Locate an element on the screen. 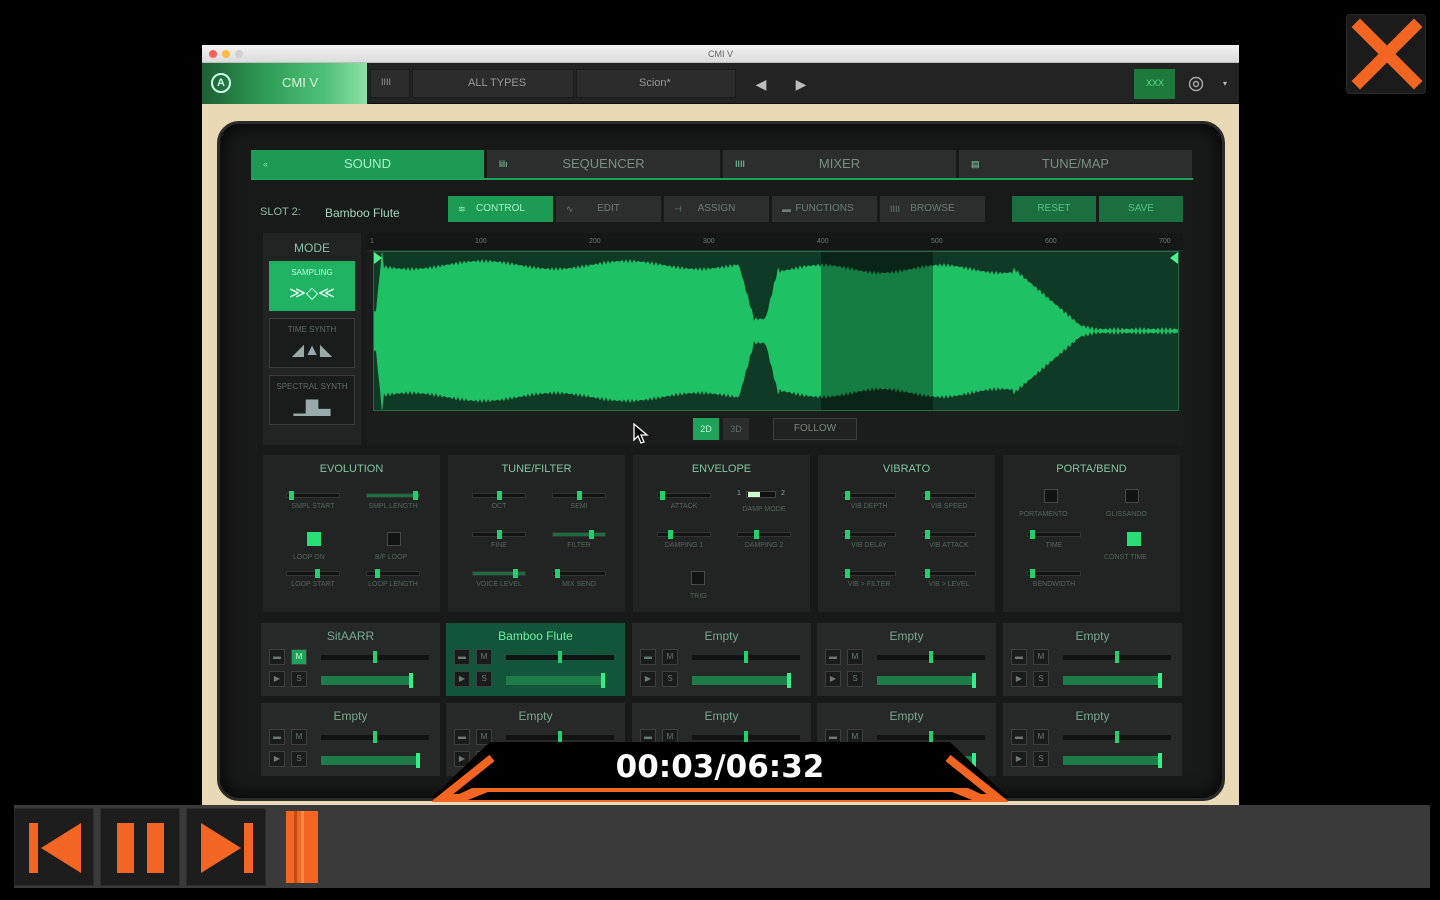  subtab-assign: ⊣ ASSIGN is located at coordinates (716, 209).